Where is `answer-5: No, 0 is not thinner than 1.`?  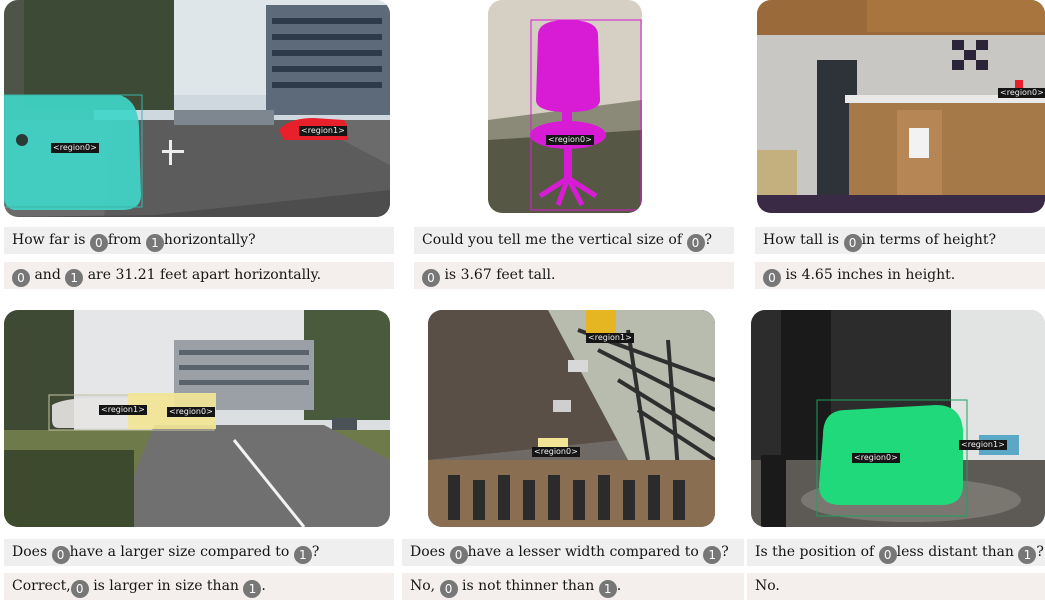 answer-5: No, 0 is not thinner than 1. is located at coordinates (573, 586).